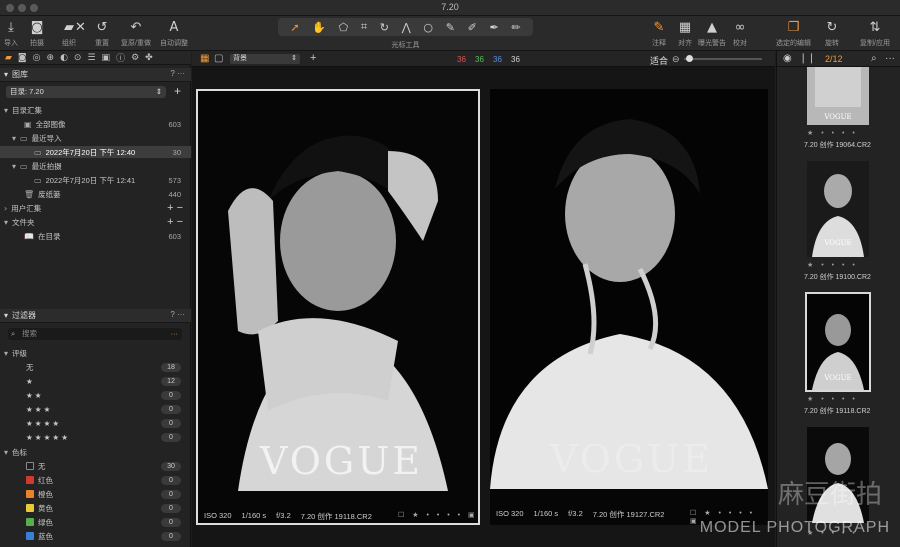 This screenshot has height=547, width=900. What do you see at coordinates (95, 381) in the screenshot?
I see `rating-1-row: ★ 12` at bounding box center [95, 381].